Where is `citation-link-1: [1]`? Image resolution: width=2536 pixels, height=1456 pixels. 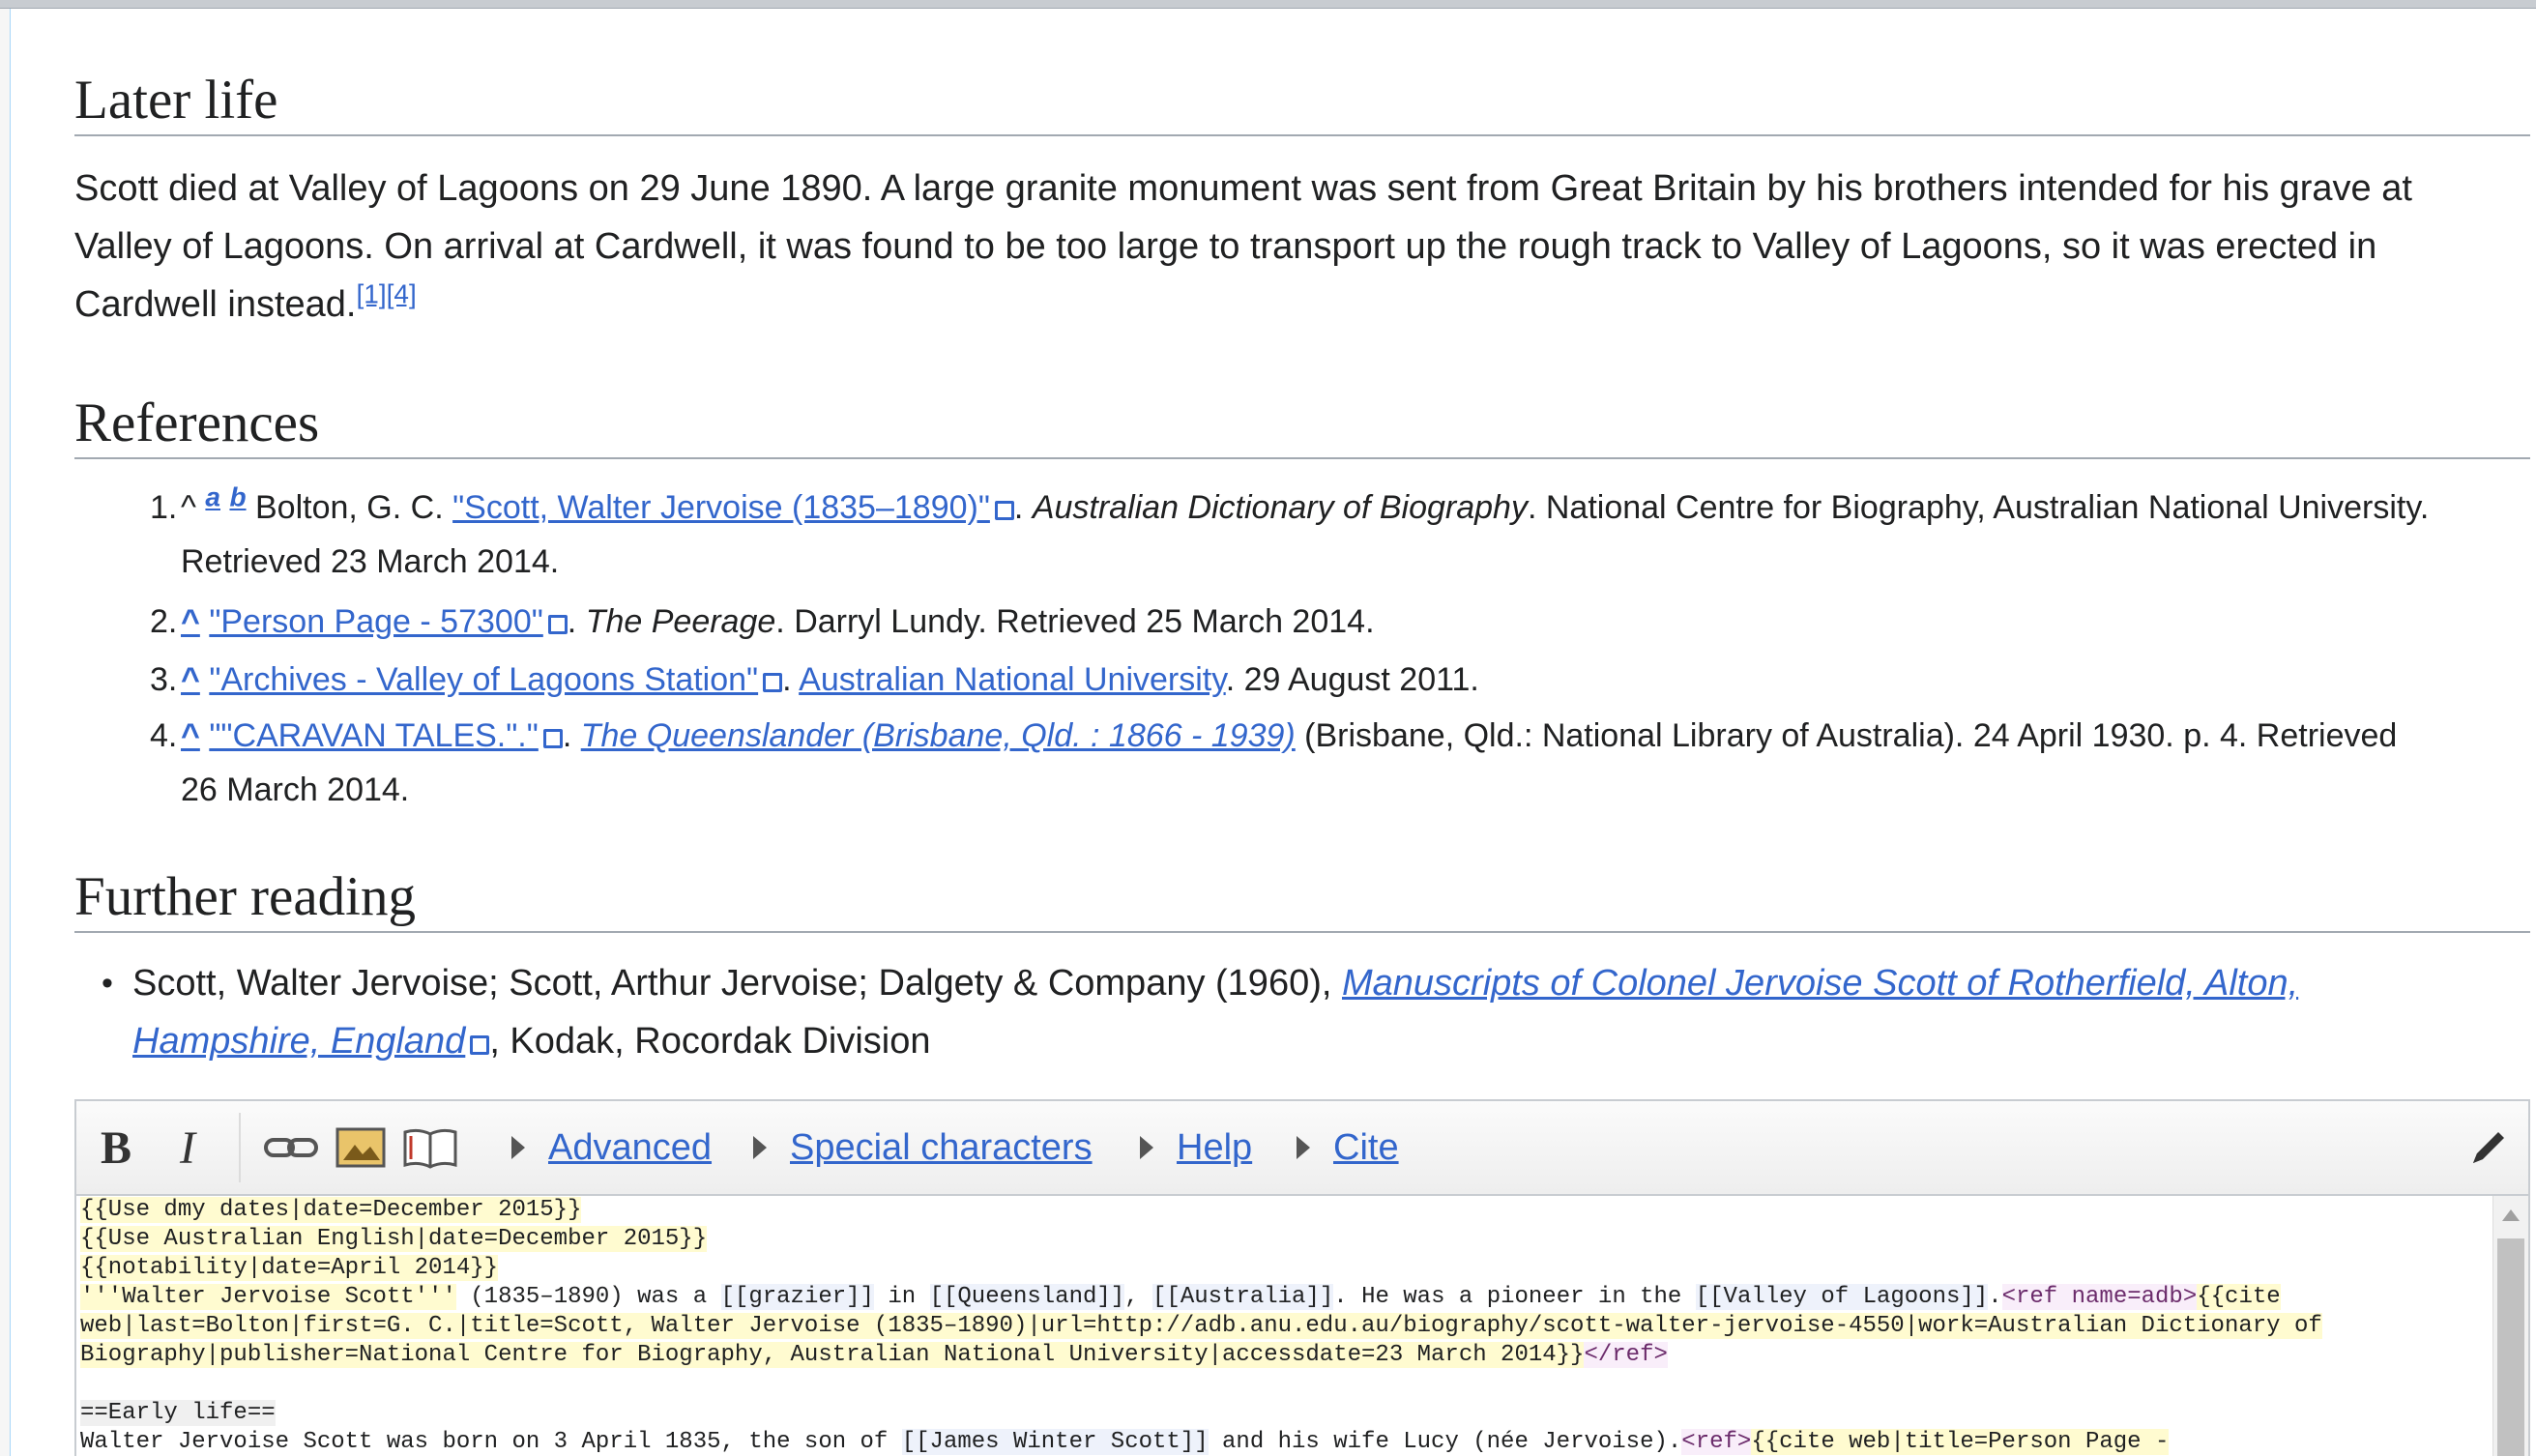
citation-link-1: [1] is located at coordinates (371, 293).